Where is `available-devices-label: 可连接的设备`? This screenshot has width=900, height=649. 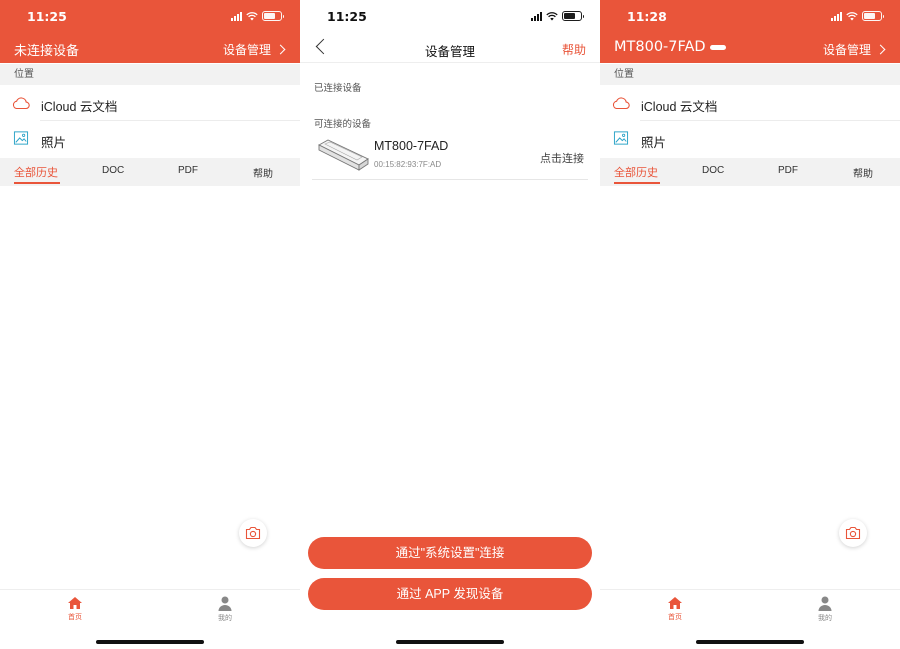 available-devices-label: 可连接的设备 is located at coordinates (343, 124).